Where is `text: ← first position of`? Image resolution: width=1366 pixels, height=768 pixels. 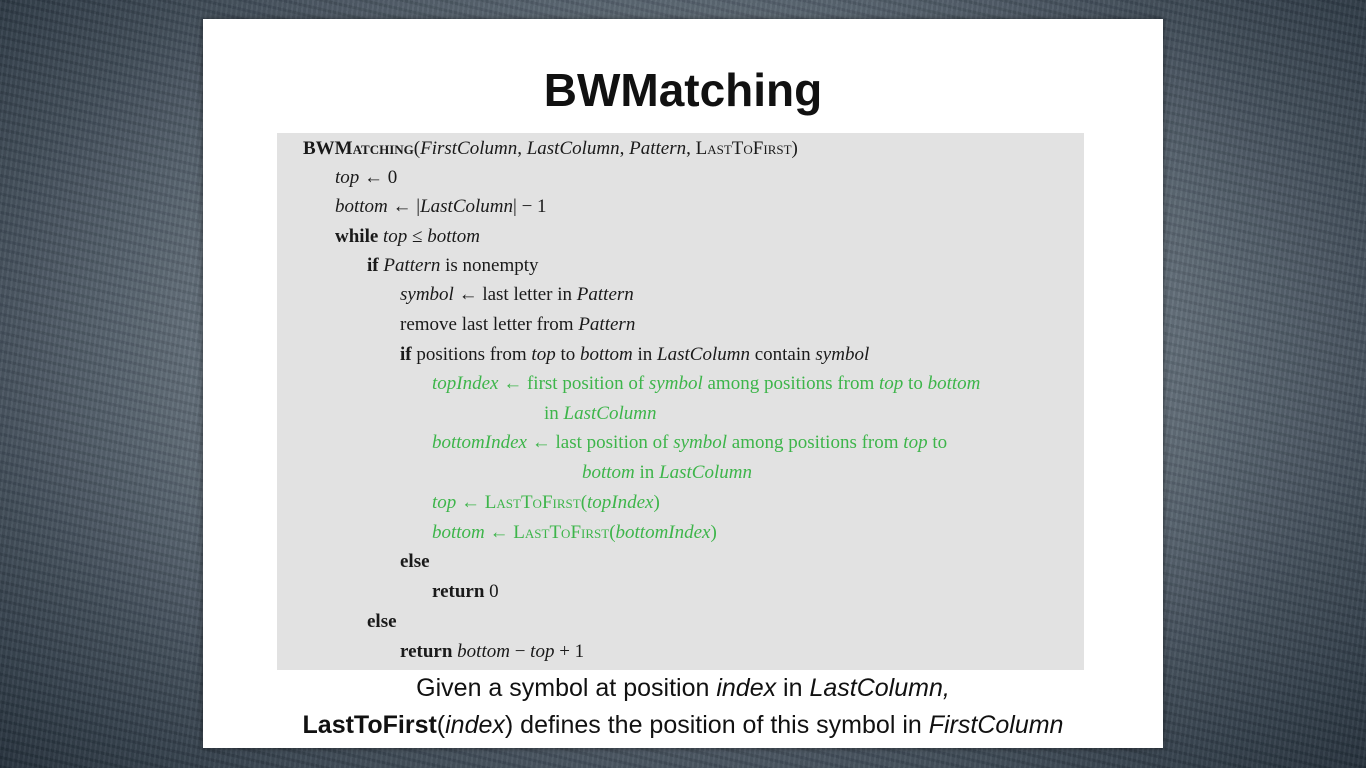 text: ← first position of is located at coordinates (573, 383).